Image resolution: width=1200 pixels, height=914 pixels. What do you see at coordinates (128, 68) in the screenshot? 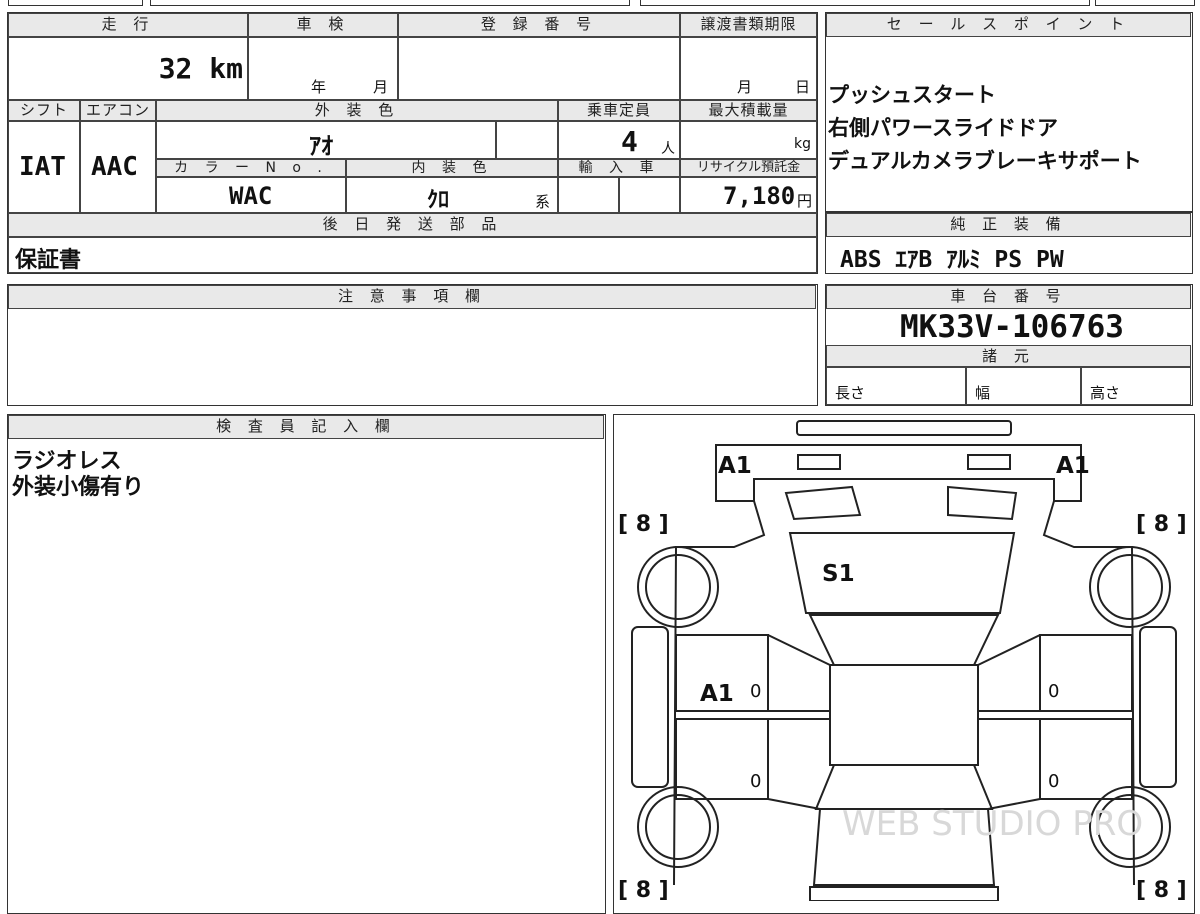
I see `mileage-cell: 32 km` at bounding box center [128, 68].